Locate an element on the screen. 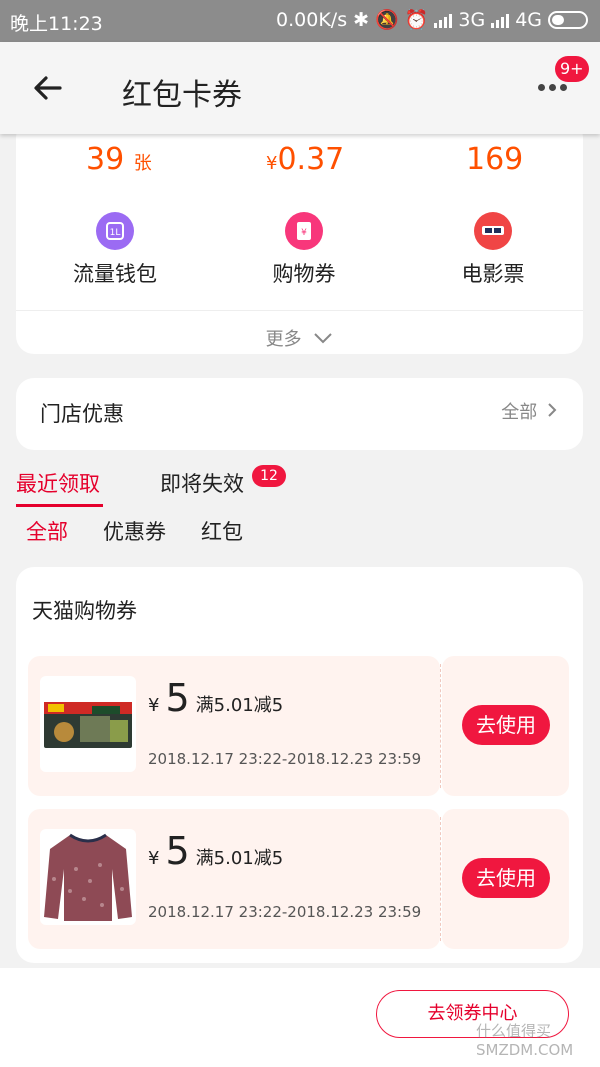  filter-tabs: 全部 优惠券 红包 is located at coordinates (176, 533).